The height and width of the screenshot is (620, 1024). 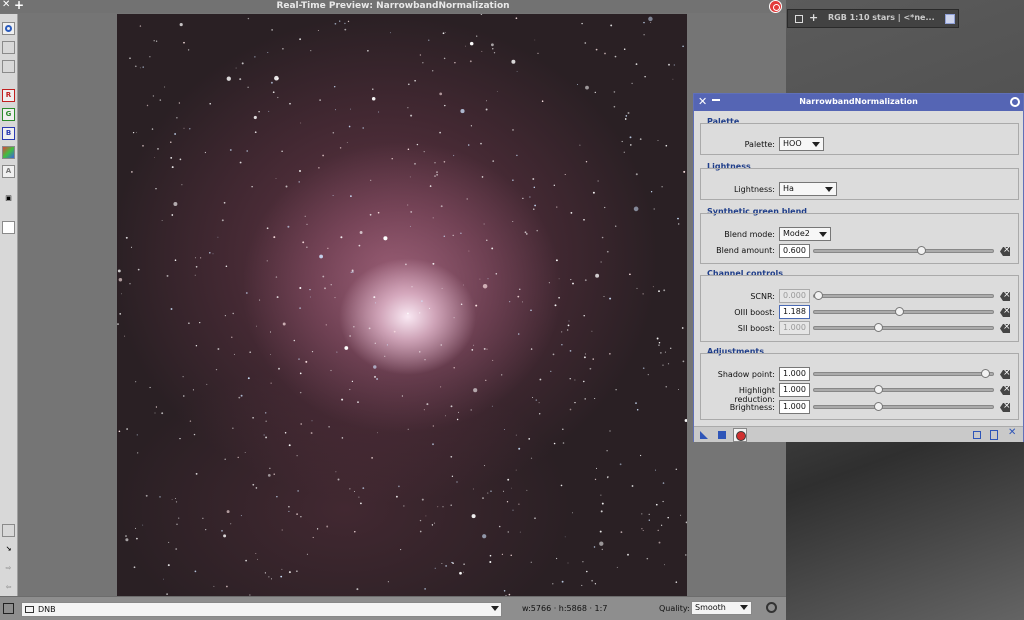 I want to click on split-view-icon, so click(x=8, y=47).